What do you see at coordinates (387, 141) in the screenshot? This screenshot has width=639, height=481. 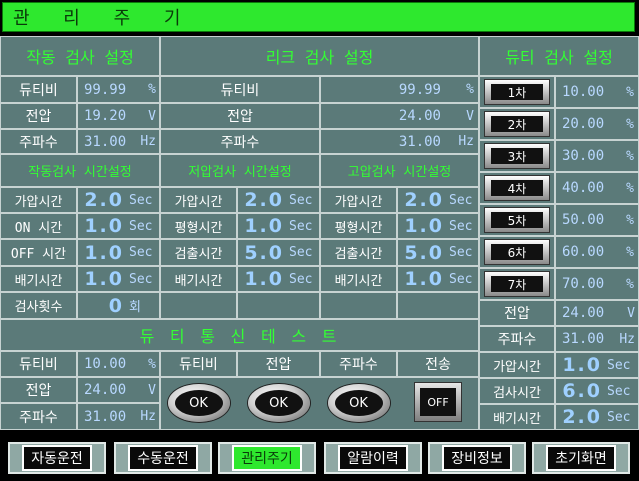 I see `leak-setting-value: 31.00` at bounding box center [387, 141].